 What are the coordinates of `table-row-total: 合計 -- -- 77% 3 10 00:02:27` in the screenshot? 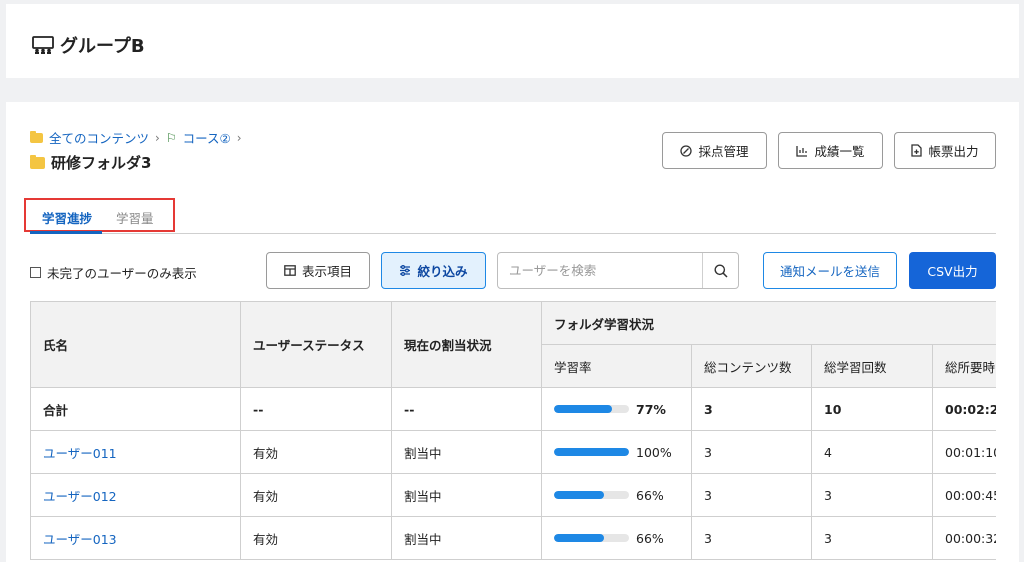 It's located at (513, 409).